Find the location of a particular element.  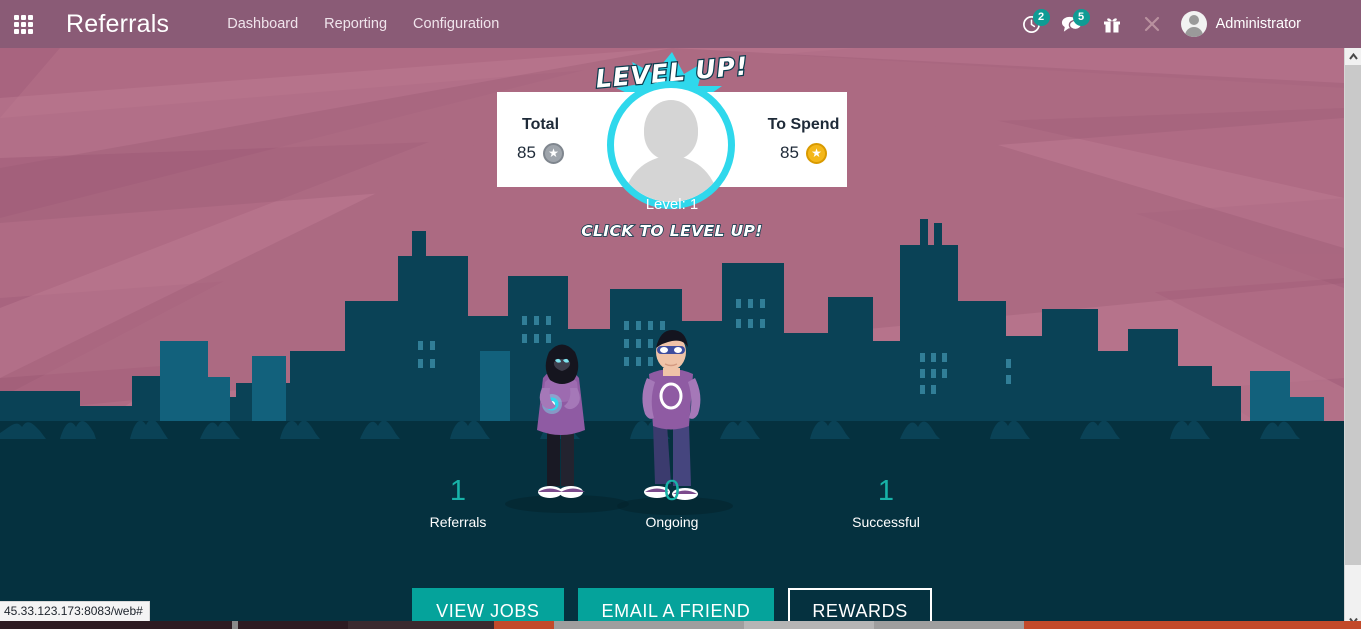

tools-wrench-icon is located at coordinates (1152, 24).